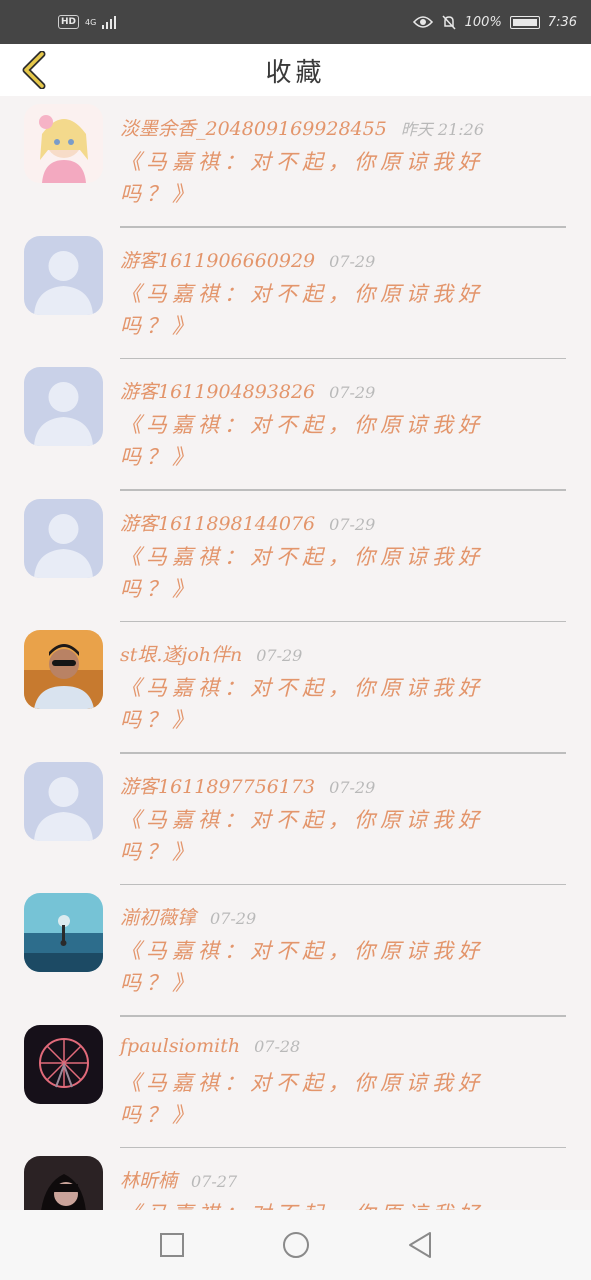  Describe the element at coordinates (178, 1179) in the screenshot. I see `item-meta: 林昕楠 07-27` at that location.